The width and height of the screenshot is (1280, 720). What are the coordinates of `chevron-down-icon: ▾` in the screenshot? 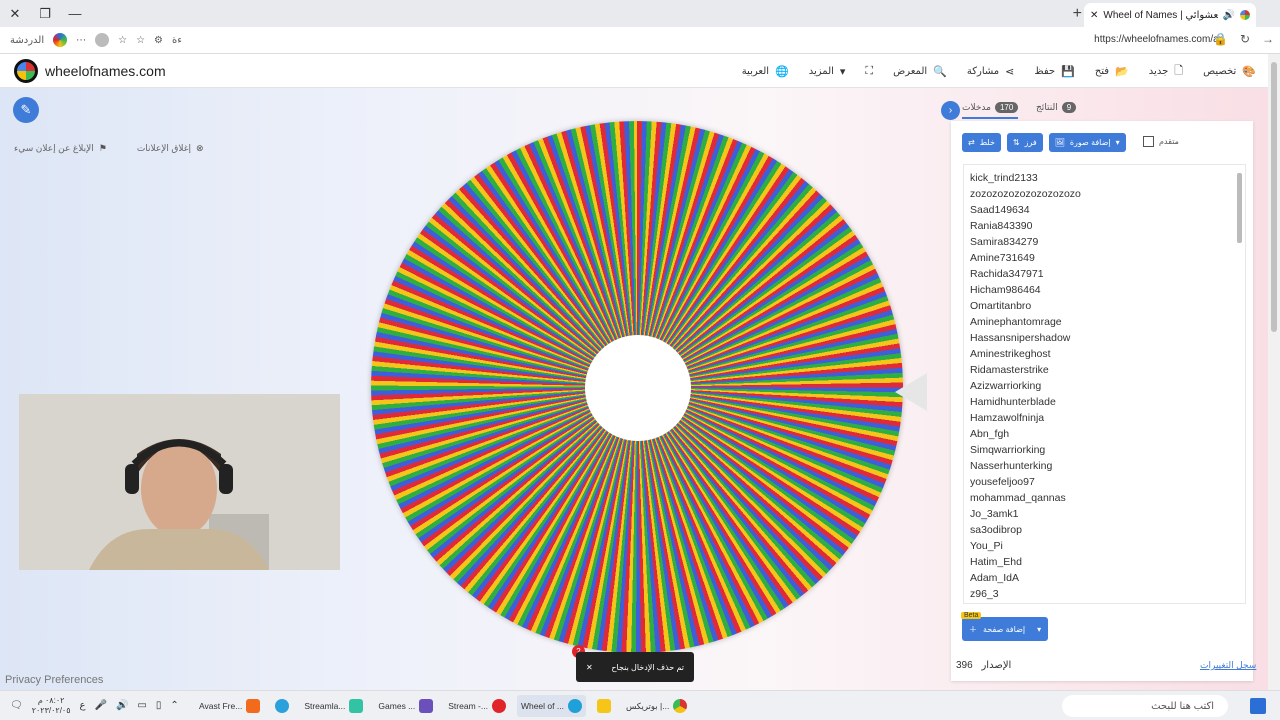 It's located at (1039, 629).